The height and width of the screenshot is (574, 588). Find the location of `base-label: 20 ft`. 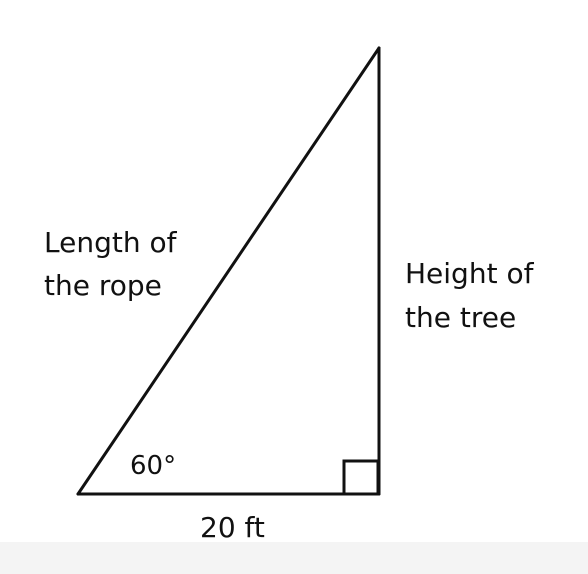

base-label: 20 ft is located at coordinates (232, 527).